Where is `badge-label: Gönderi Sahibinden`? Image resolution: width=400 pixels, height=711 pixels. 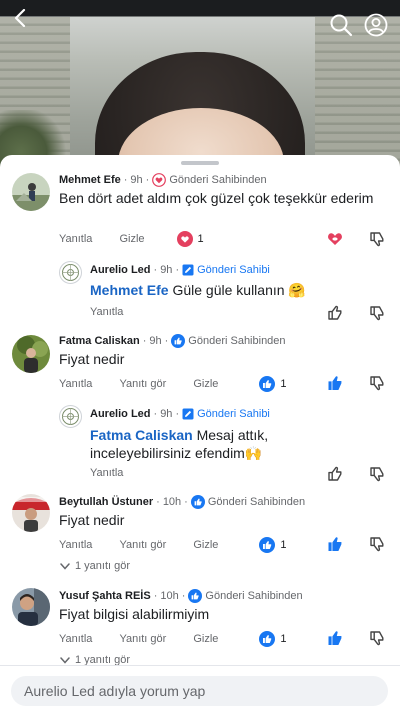 badge-label: Gönderi Sahibinden is located at coordinates (237, 341).